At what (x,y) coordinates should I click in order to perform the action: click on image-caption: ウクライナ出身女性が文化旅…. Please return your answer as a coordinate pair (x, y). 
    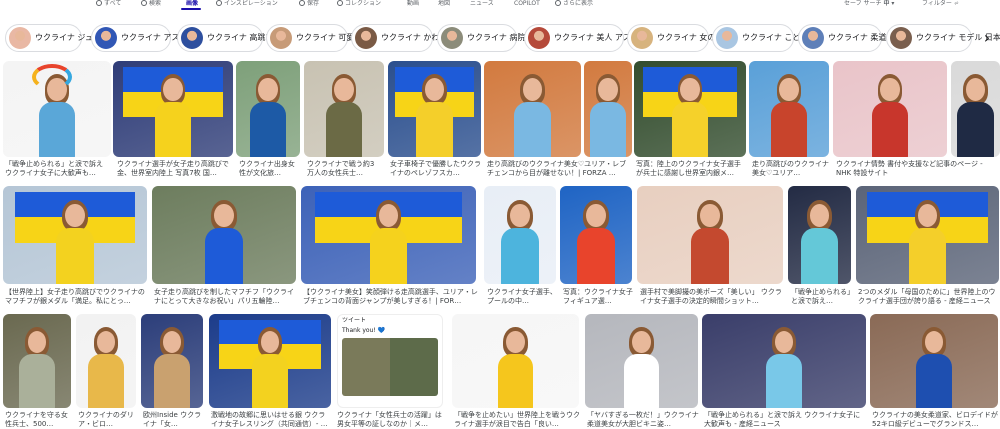
    Looking at the image, I should click on (269, 169).